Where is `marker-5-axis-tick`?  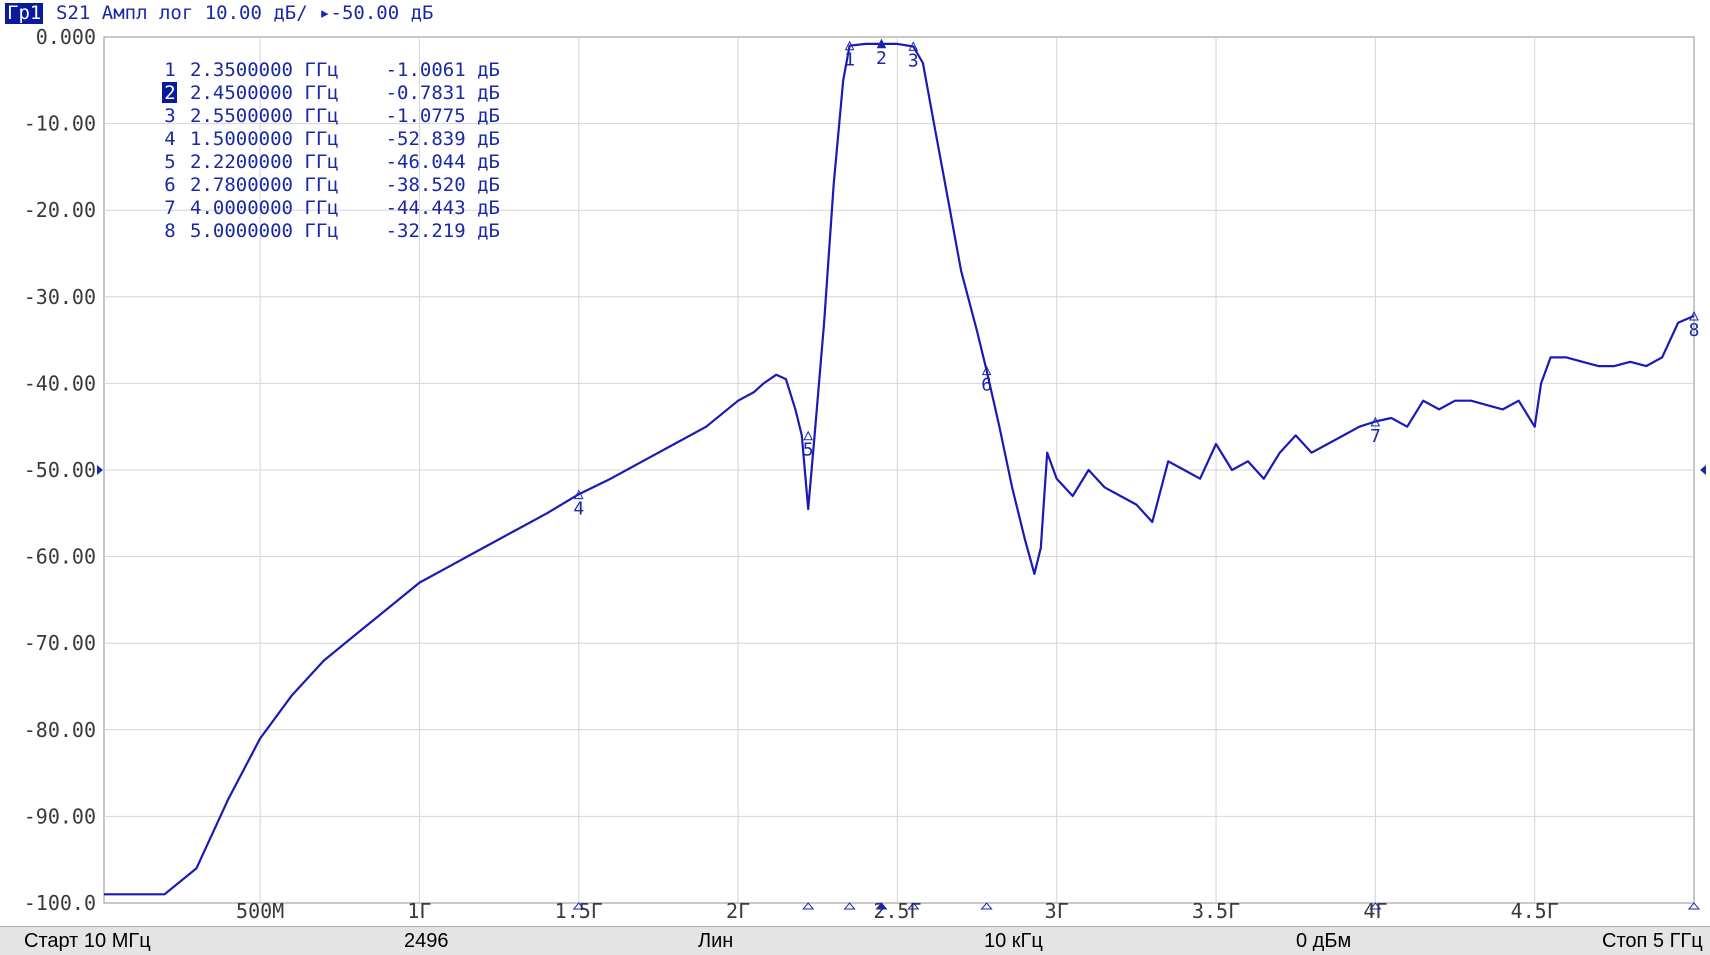
marker-5-axis-tick is located at coordinates (808, 906).